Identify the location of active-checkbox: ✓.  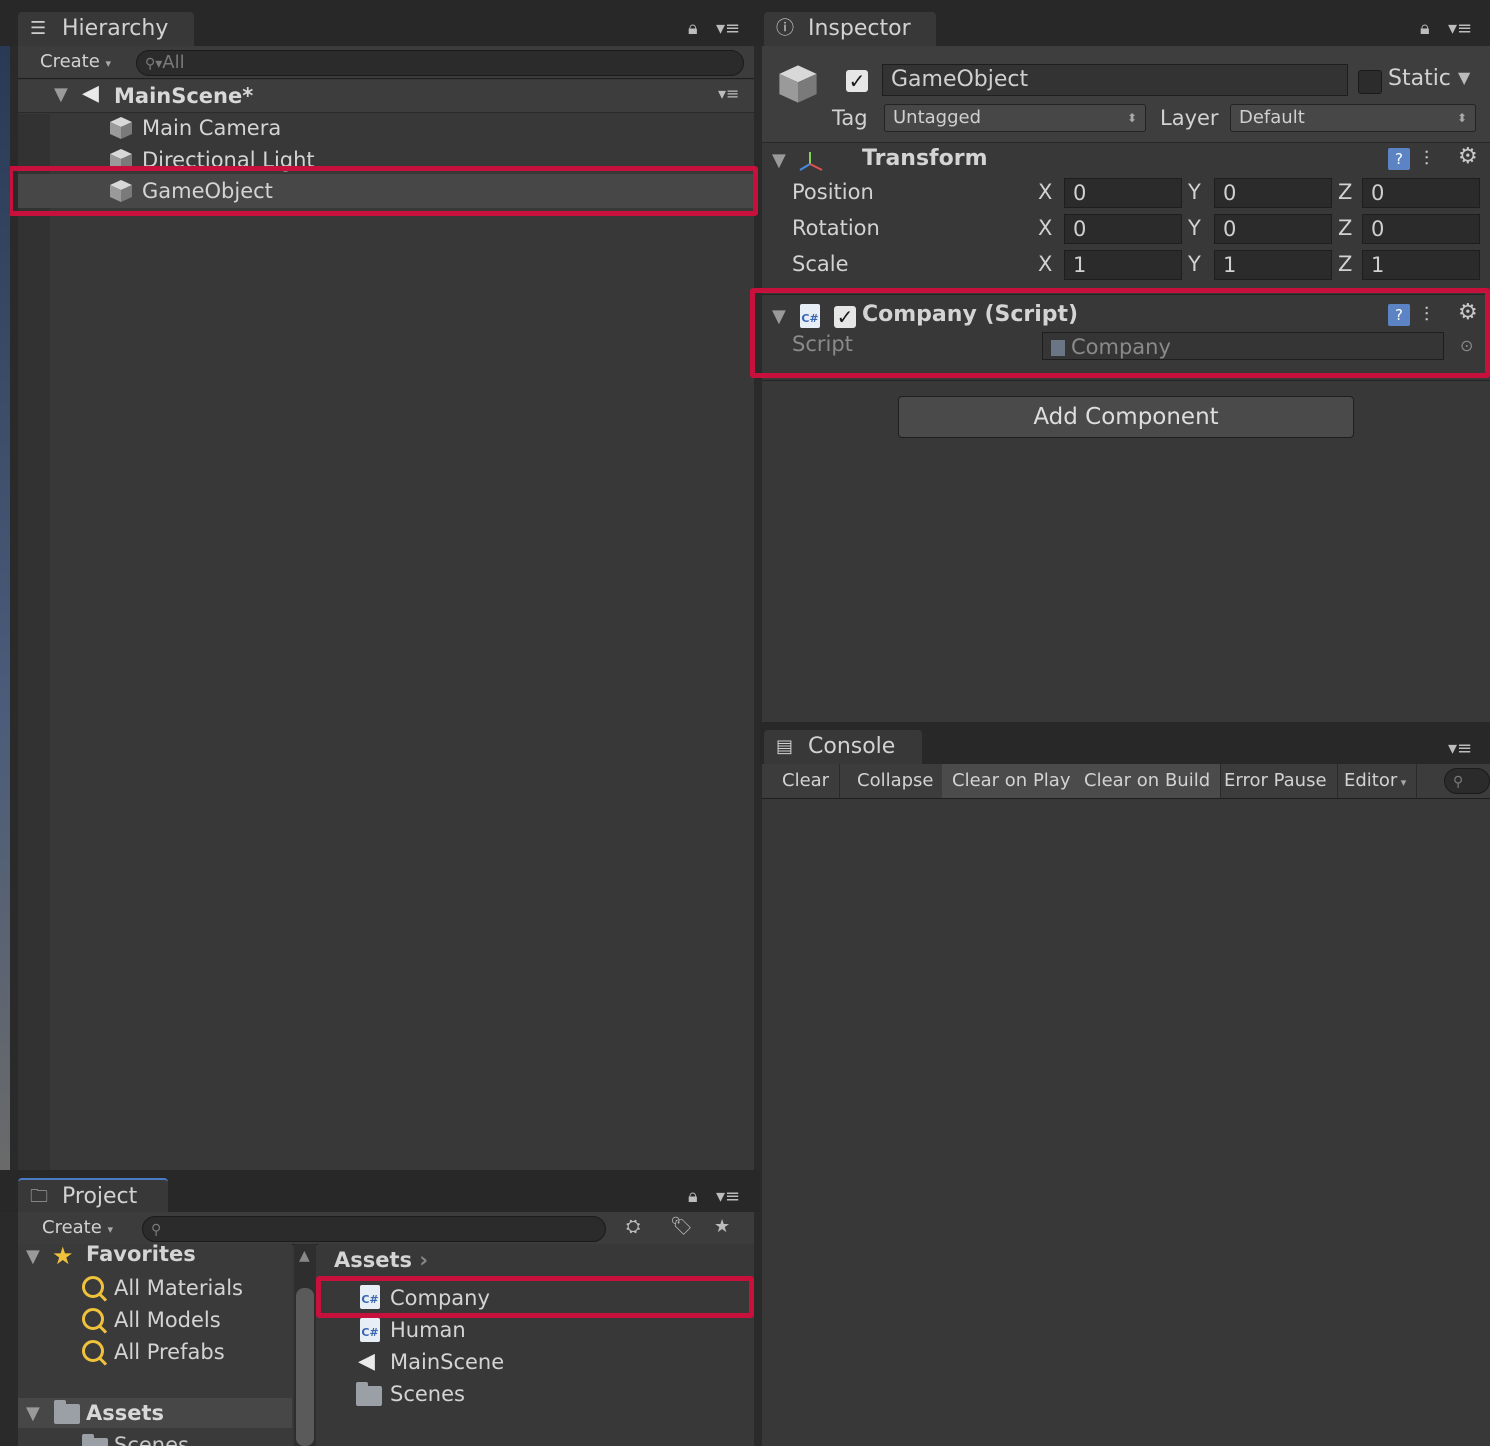
(857, 81).